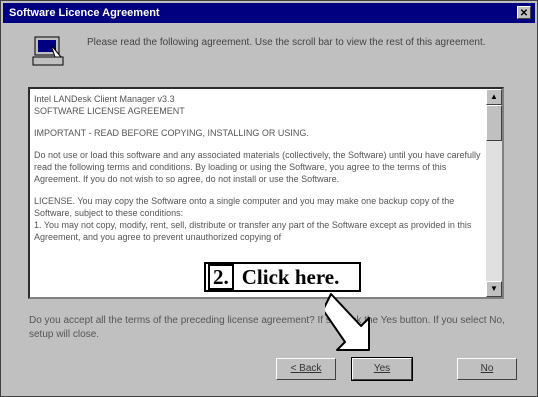 The height and width of the screenshot is (397, 538). Describe the element at coordinates (494, 123) in the screenshot. I see `scroll-thumb` at that location.